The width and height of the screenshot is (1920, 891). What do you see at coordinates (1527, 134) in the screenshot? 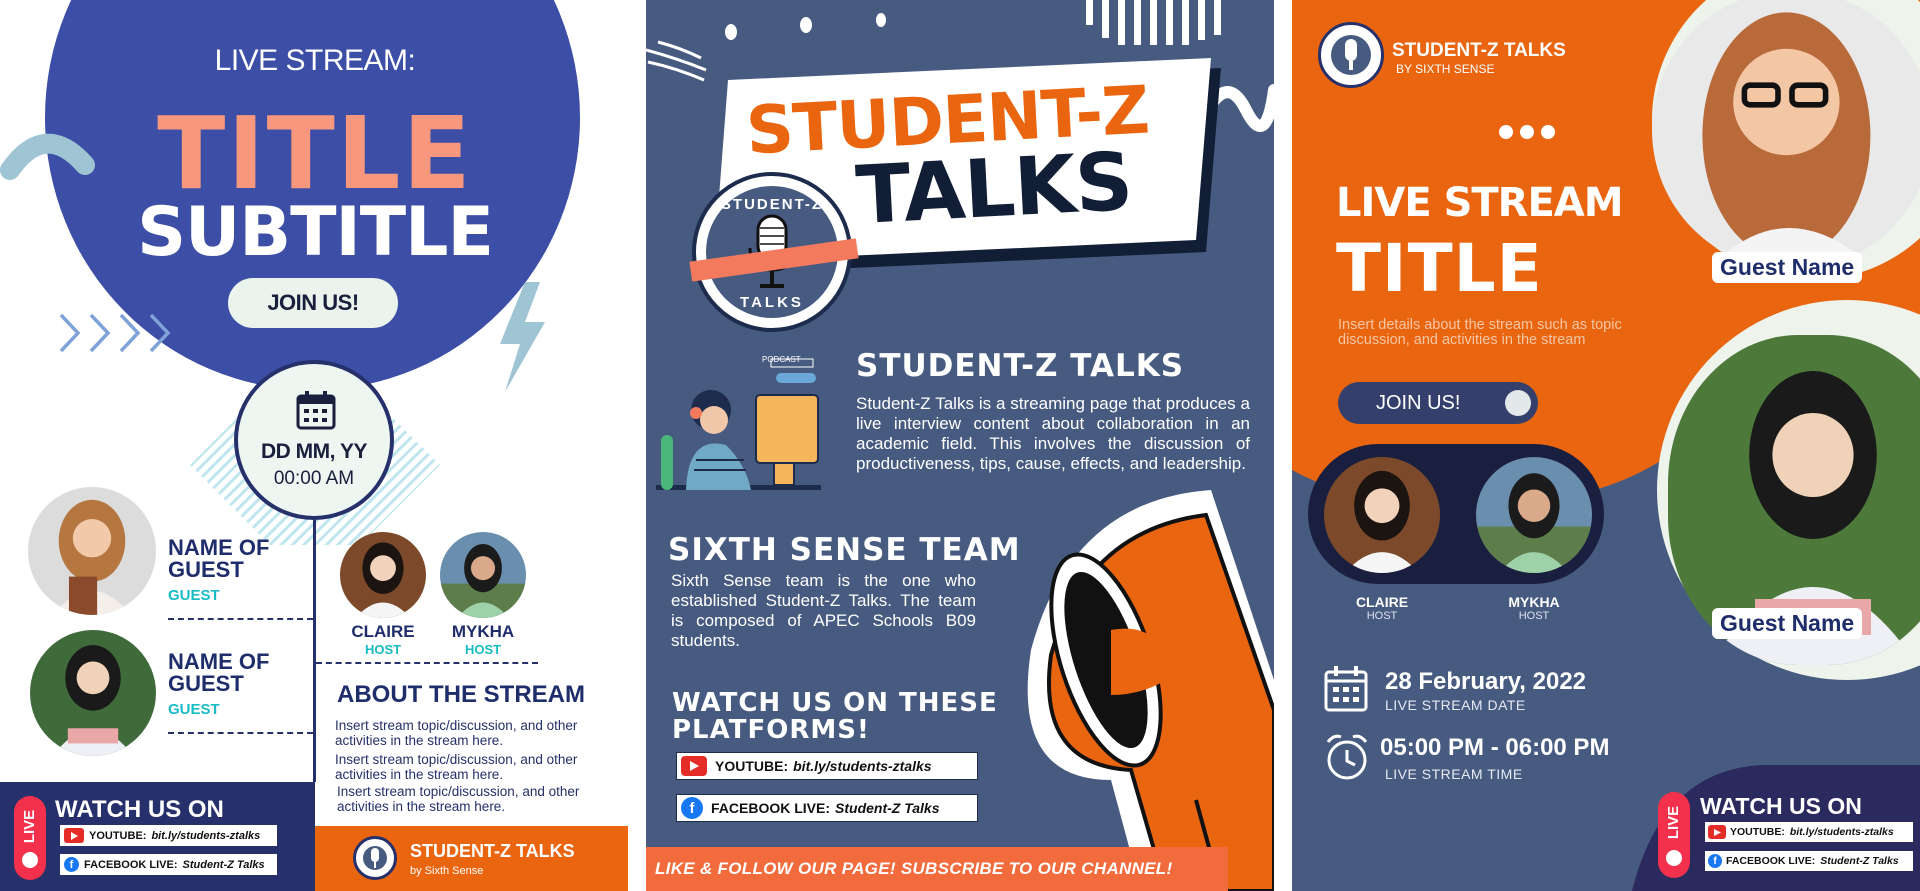
I see `dots-decoration` at bounding box center [1527, 134].